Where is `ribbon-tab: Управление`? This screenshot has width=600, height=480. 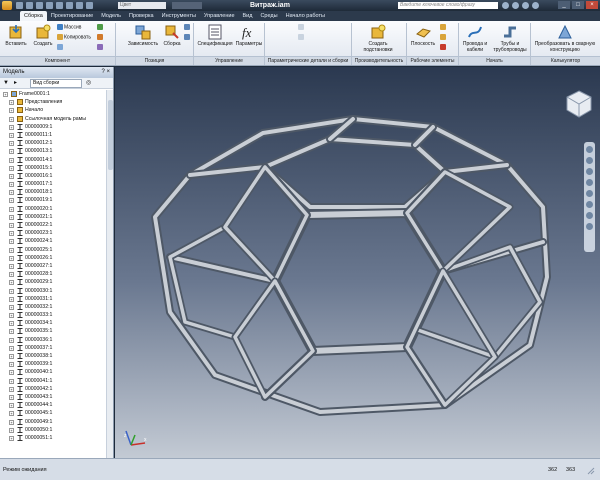
ribbon-tab: Управление is located at coordinates (219, 16).